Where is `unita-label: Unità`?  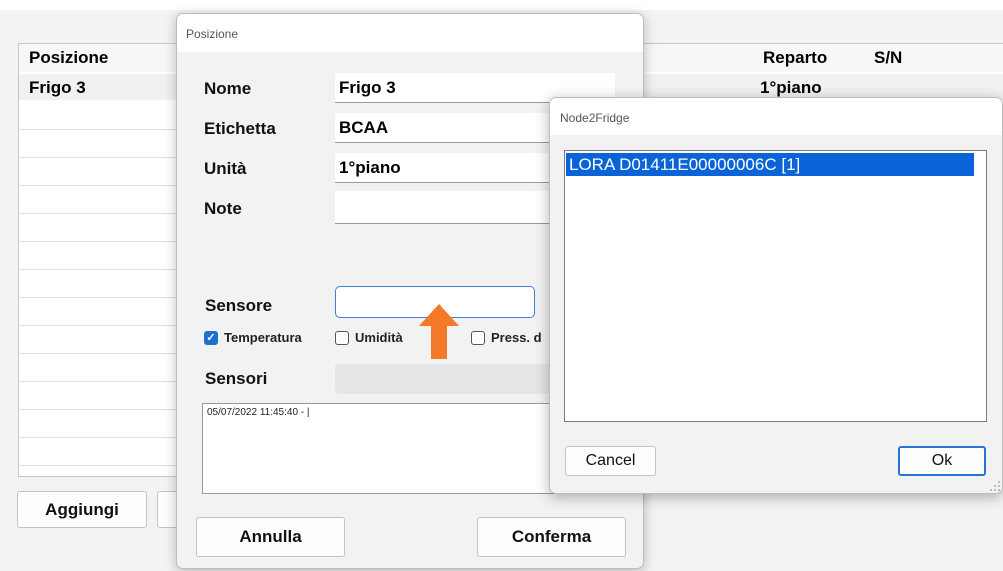
unita-label: Unità is located at coordinates (225, 168).